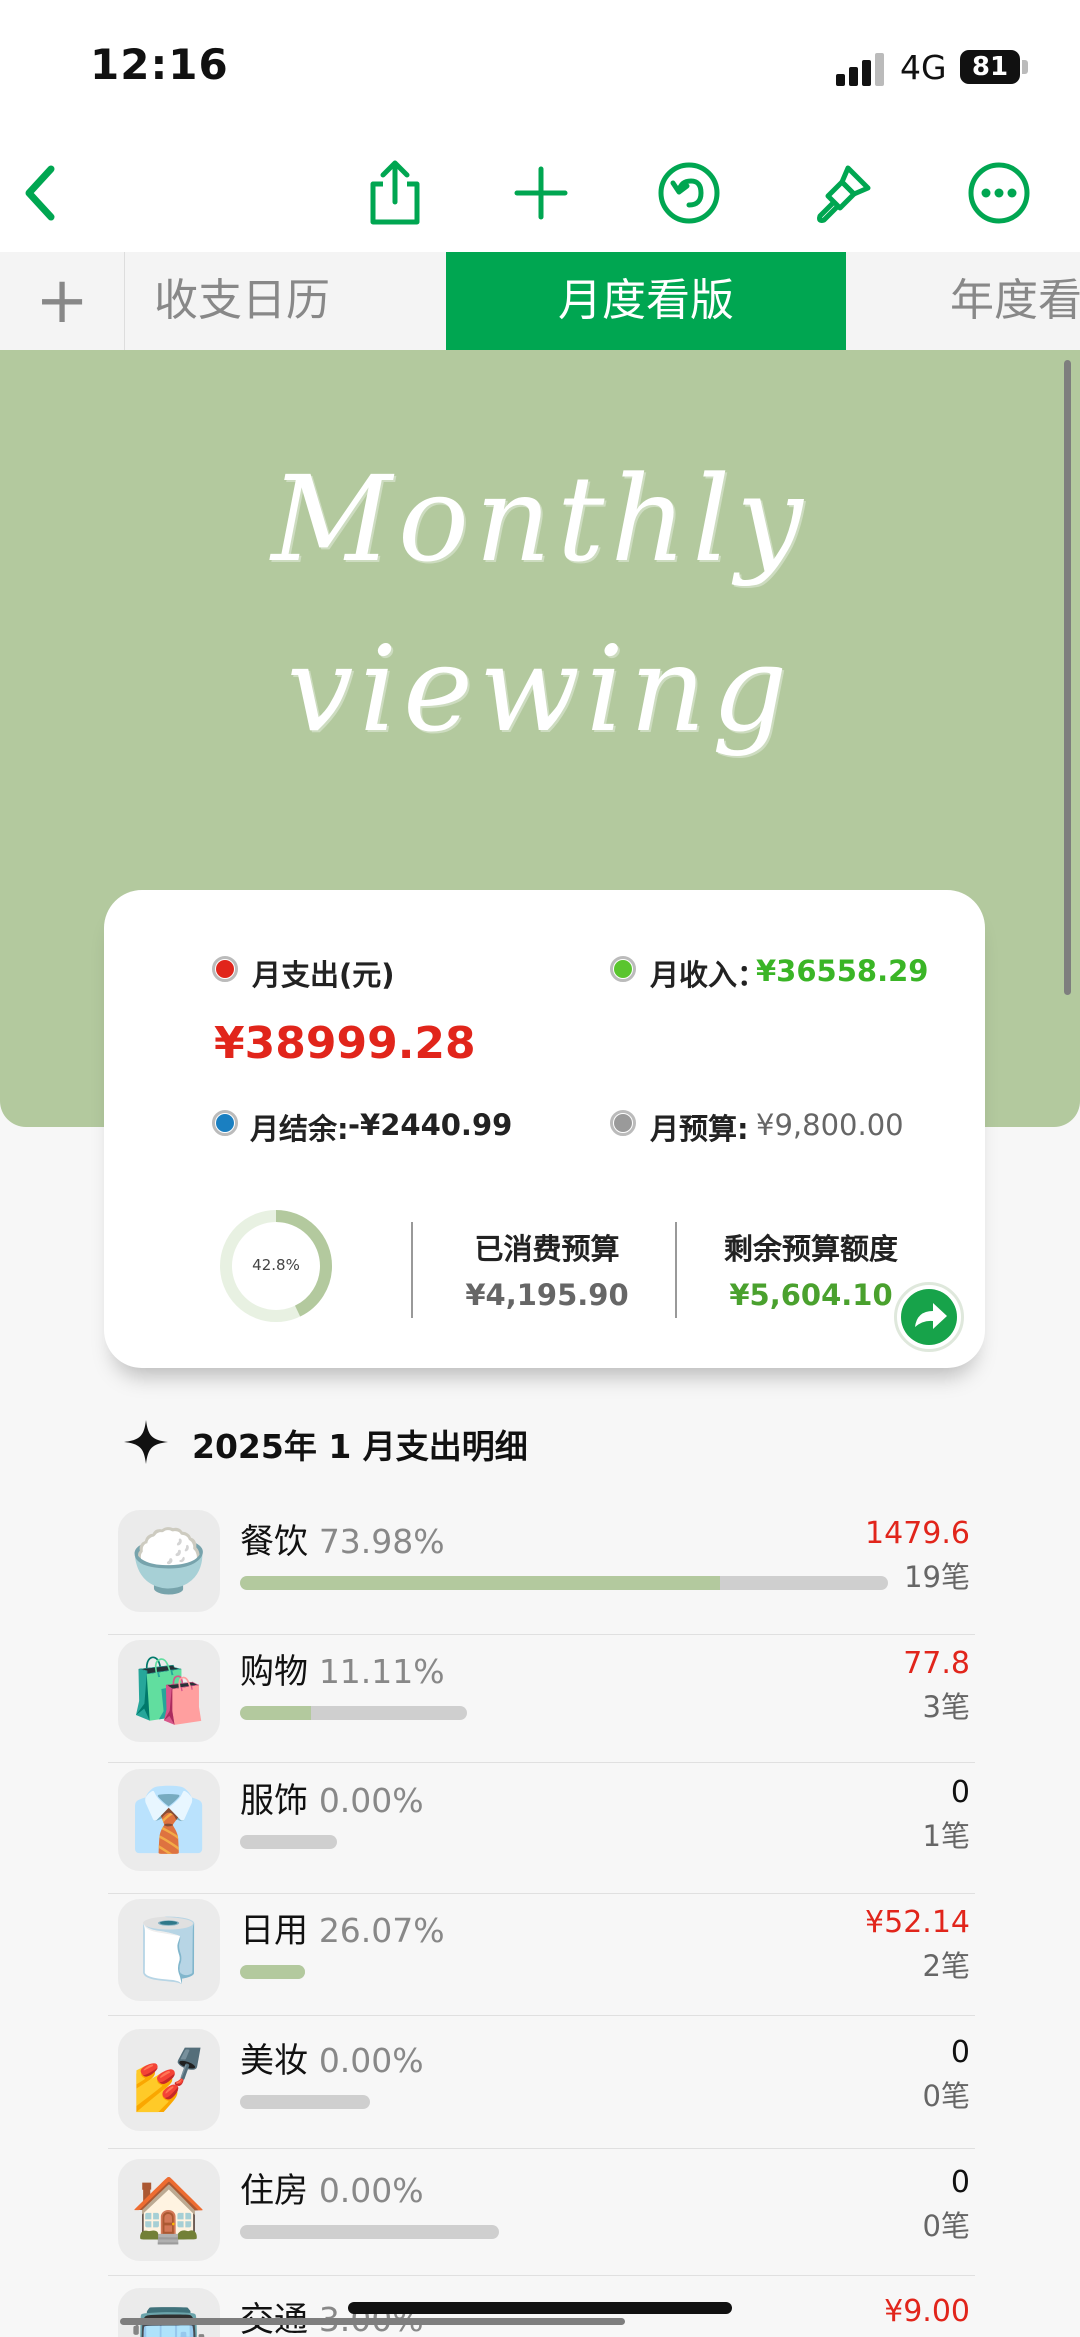  What do you see at coordinates (546, 2219) in the screenshot?
I see `category-row: 🏠 住房 0.00% 0 0笔` at bounding box center [546, 2219].